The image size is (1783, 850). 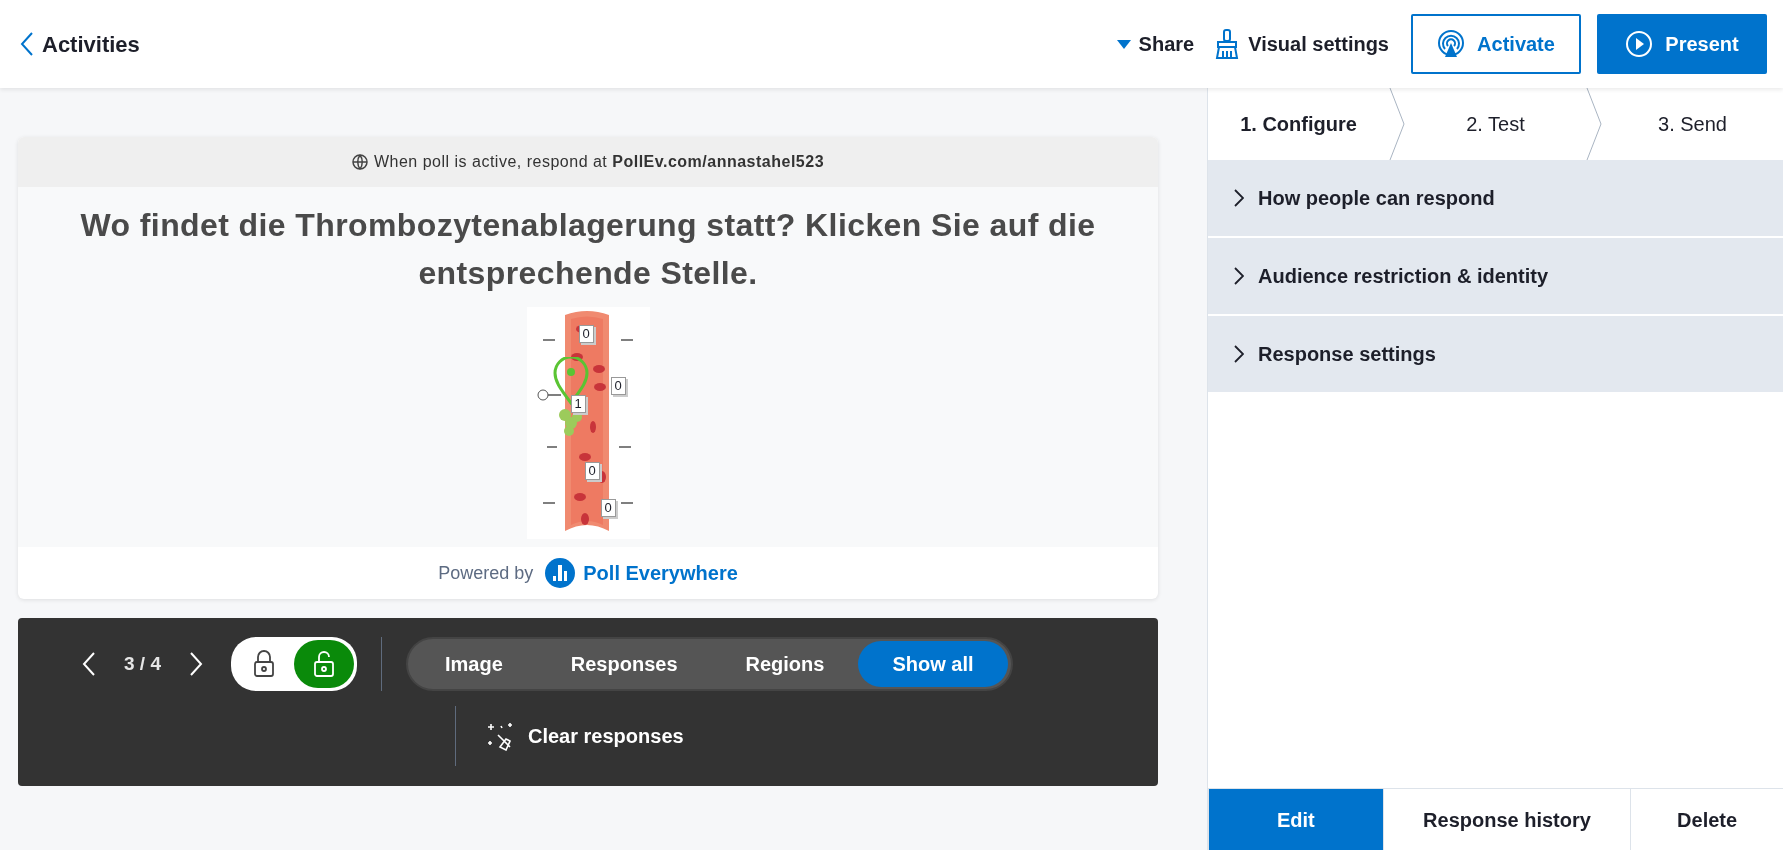 I want to click on settings-section: How people can respond, so click(x=1495, y=199).